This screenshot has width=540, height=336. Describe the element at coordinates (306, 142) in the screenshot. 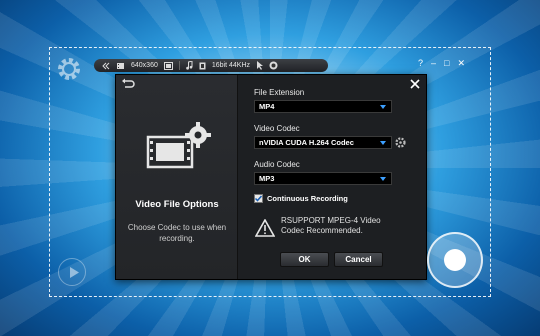

I see `video-codec-value: nVIDIA CUDA H.264 Codec` at that location.